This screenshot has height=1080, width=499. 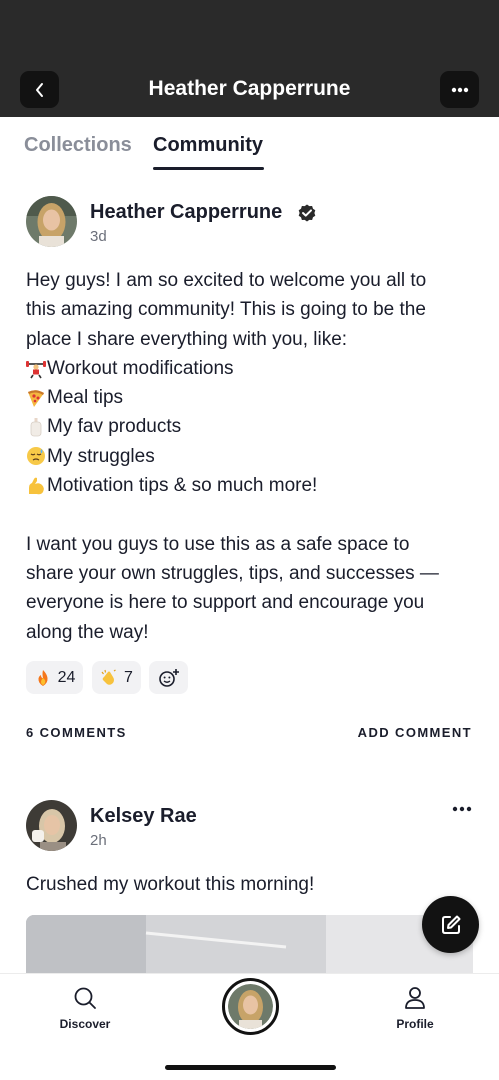 What do you see at coordinates (108, 677) in the screenshot?
I see `clapping-hands-emoji` at bounding box center [108, 677].